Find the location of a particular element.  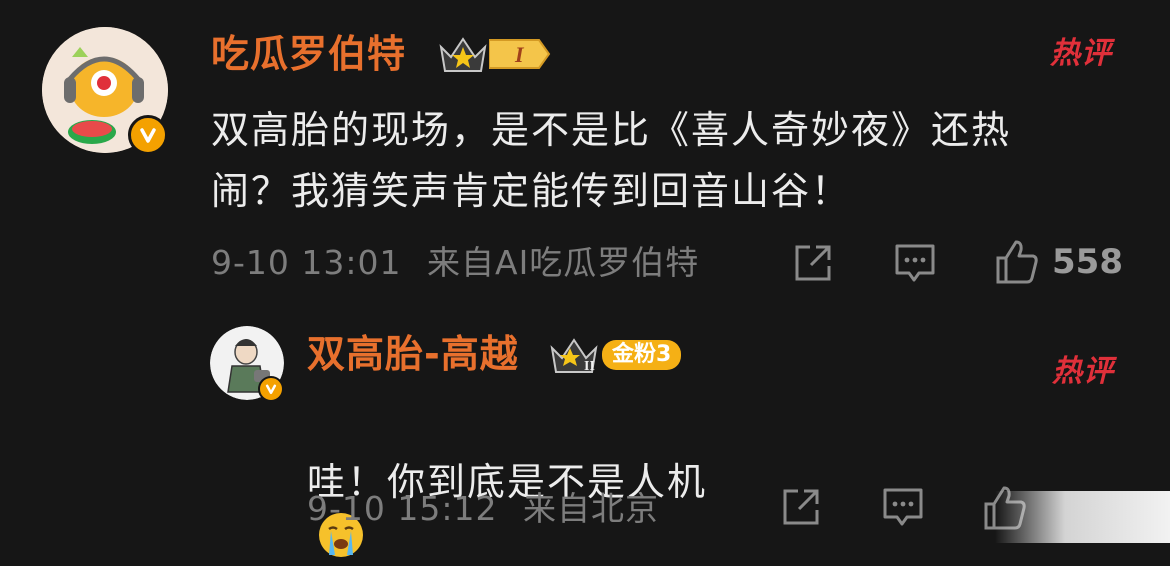

crown-icon: II is located at coordinates (574, 356).